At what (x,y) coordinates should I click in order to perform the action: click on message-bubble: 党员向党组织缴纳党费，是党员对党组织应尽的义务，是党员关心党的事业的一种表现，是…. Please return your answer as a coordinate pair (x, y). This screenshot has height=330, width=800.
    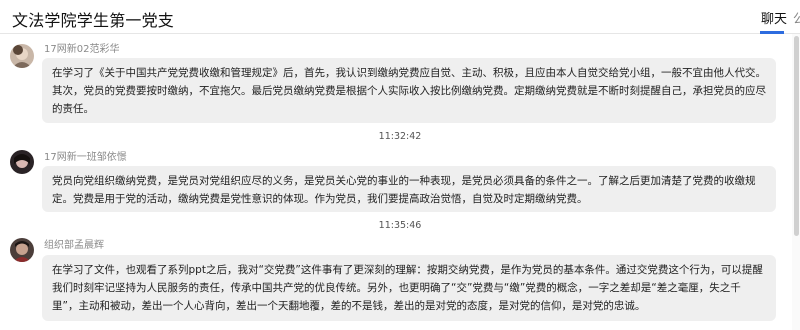
    Looking at the image, I should click on (409, 189).